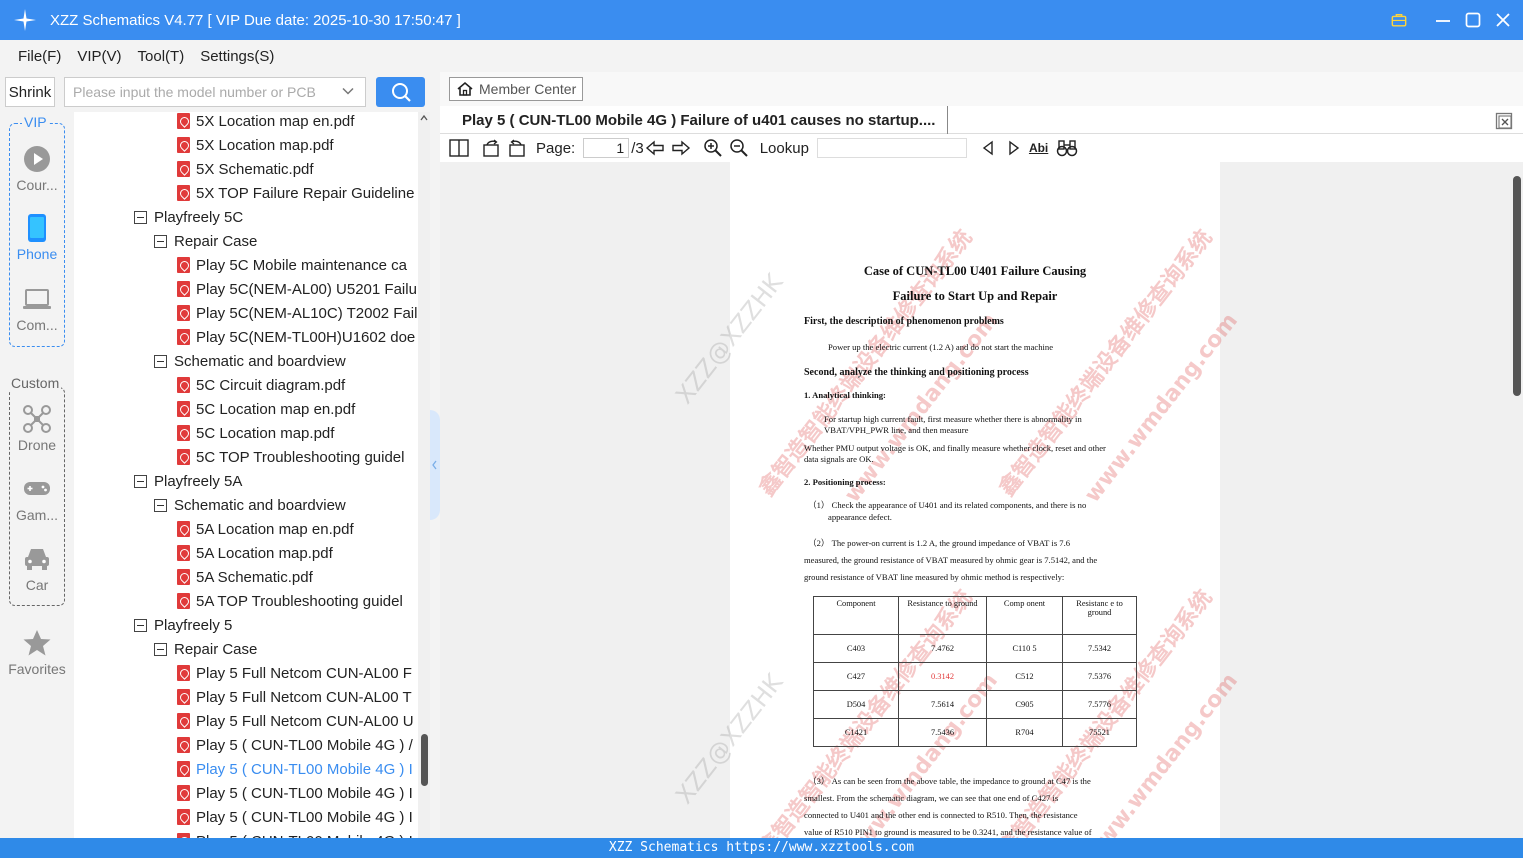 This screenshot has width=1523, height=858. Describe the element at coordinates (37, 237) in the screenshot. I see `nav-phone: Phone` at that location.